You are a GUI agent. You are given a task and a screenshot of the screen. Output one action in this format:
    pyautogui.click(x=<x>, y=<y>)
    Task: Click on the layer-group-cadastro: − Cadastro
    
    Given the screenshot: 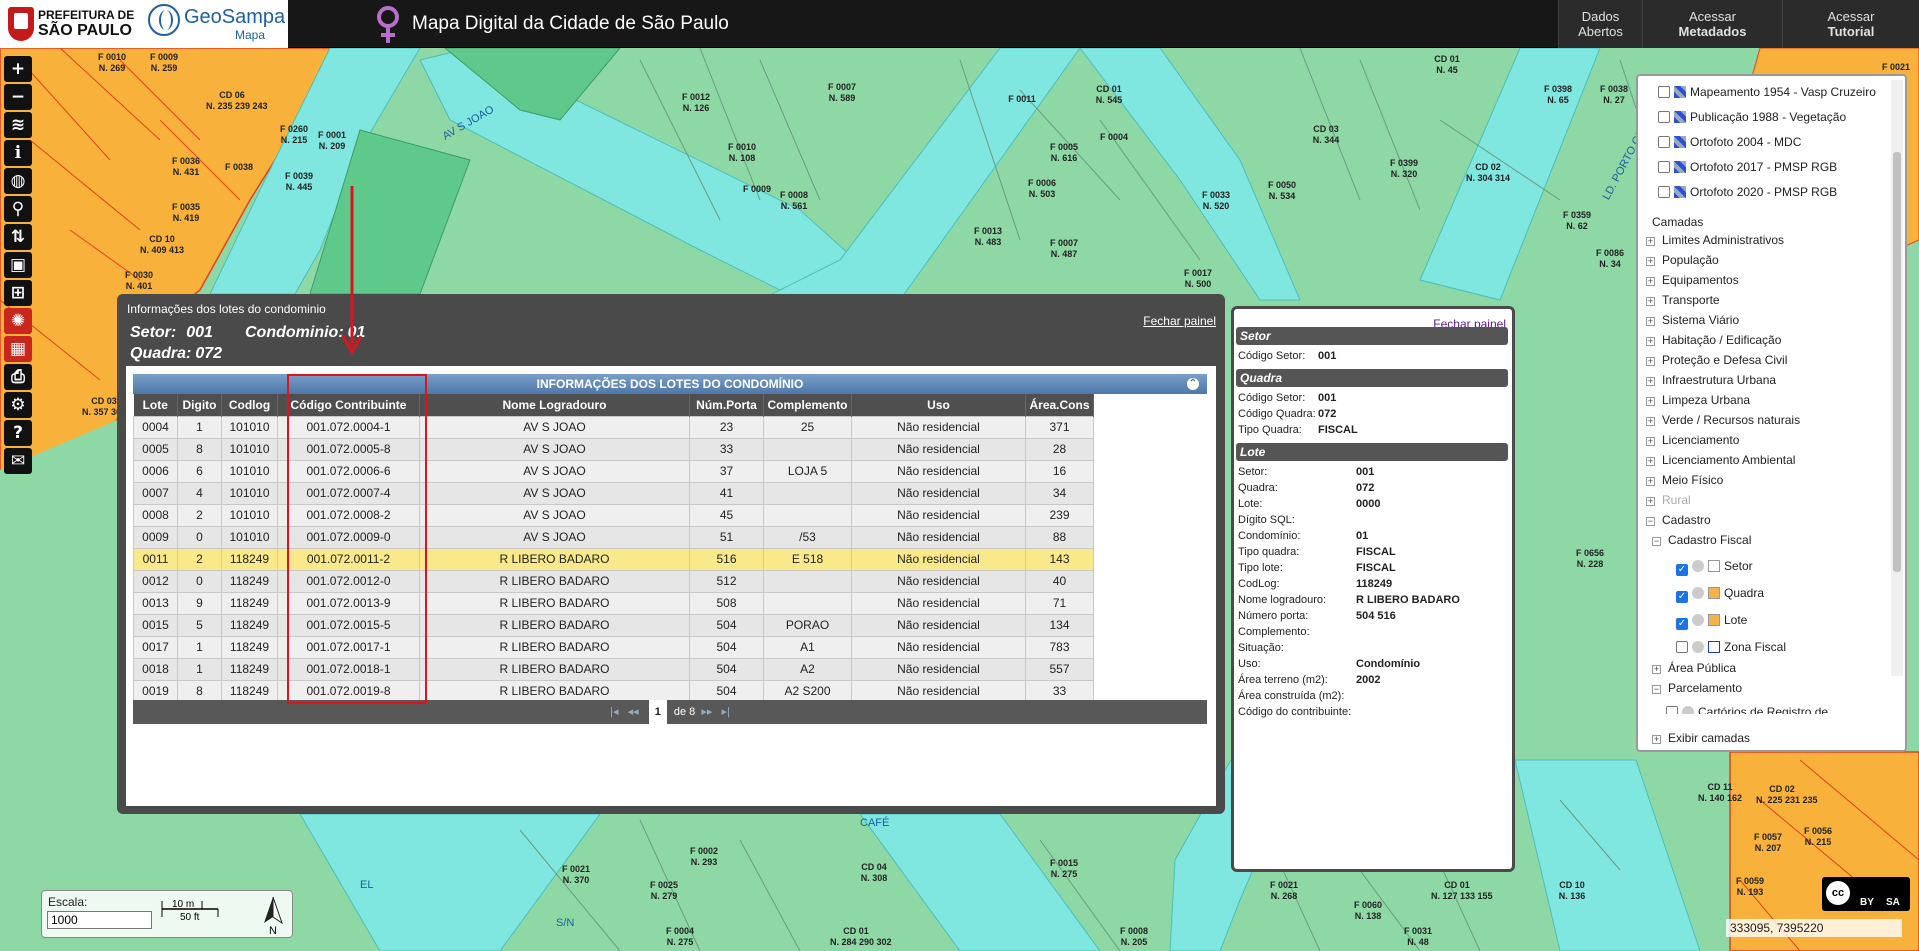 What is the action you would take?
    pyautogui.click(x=1678, y=520)
    